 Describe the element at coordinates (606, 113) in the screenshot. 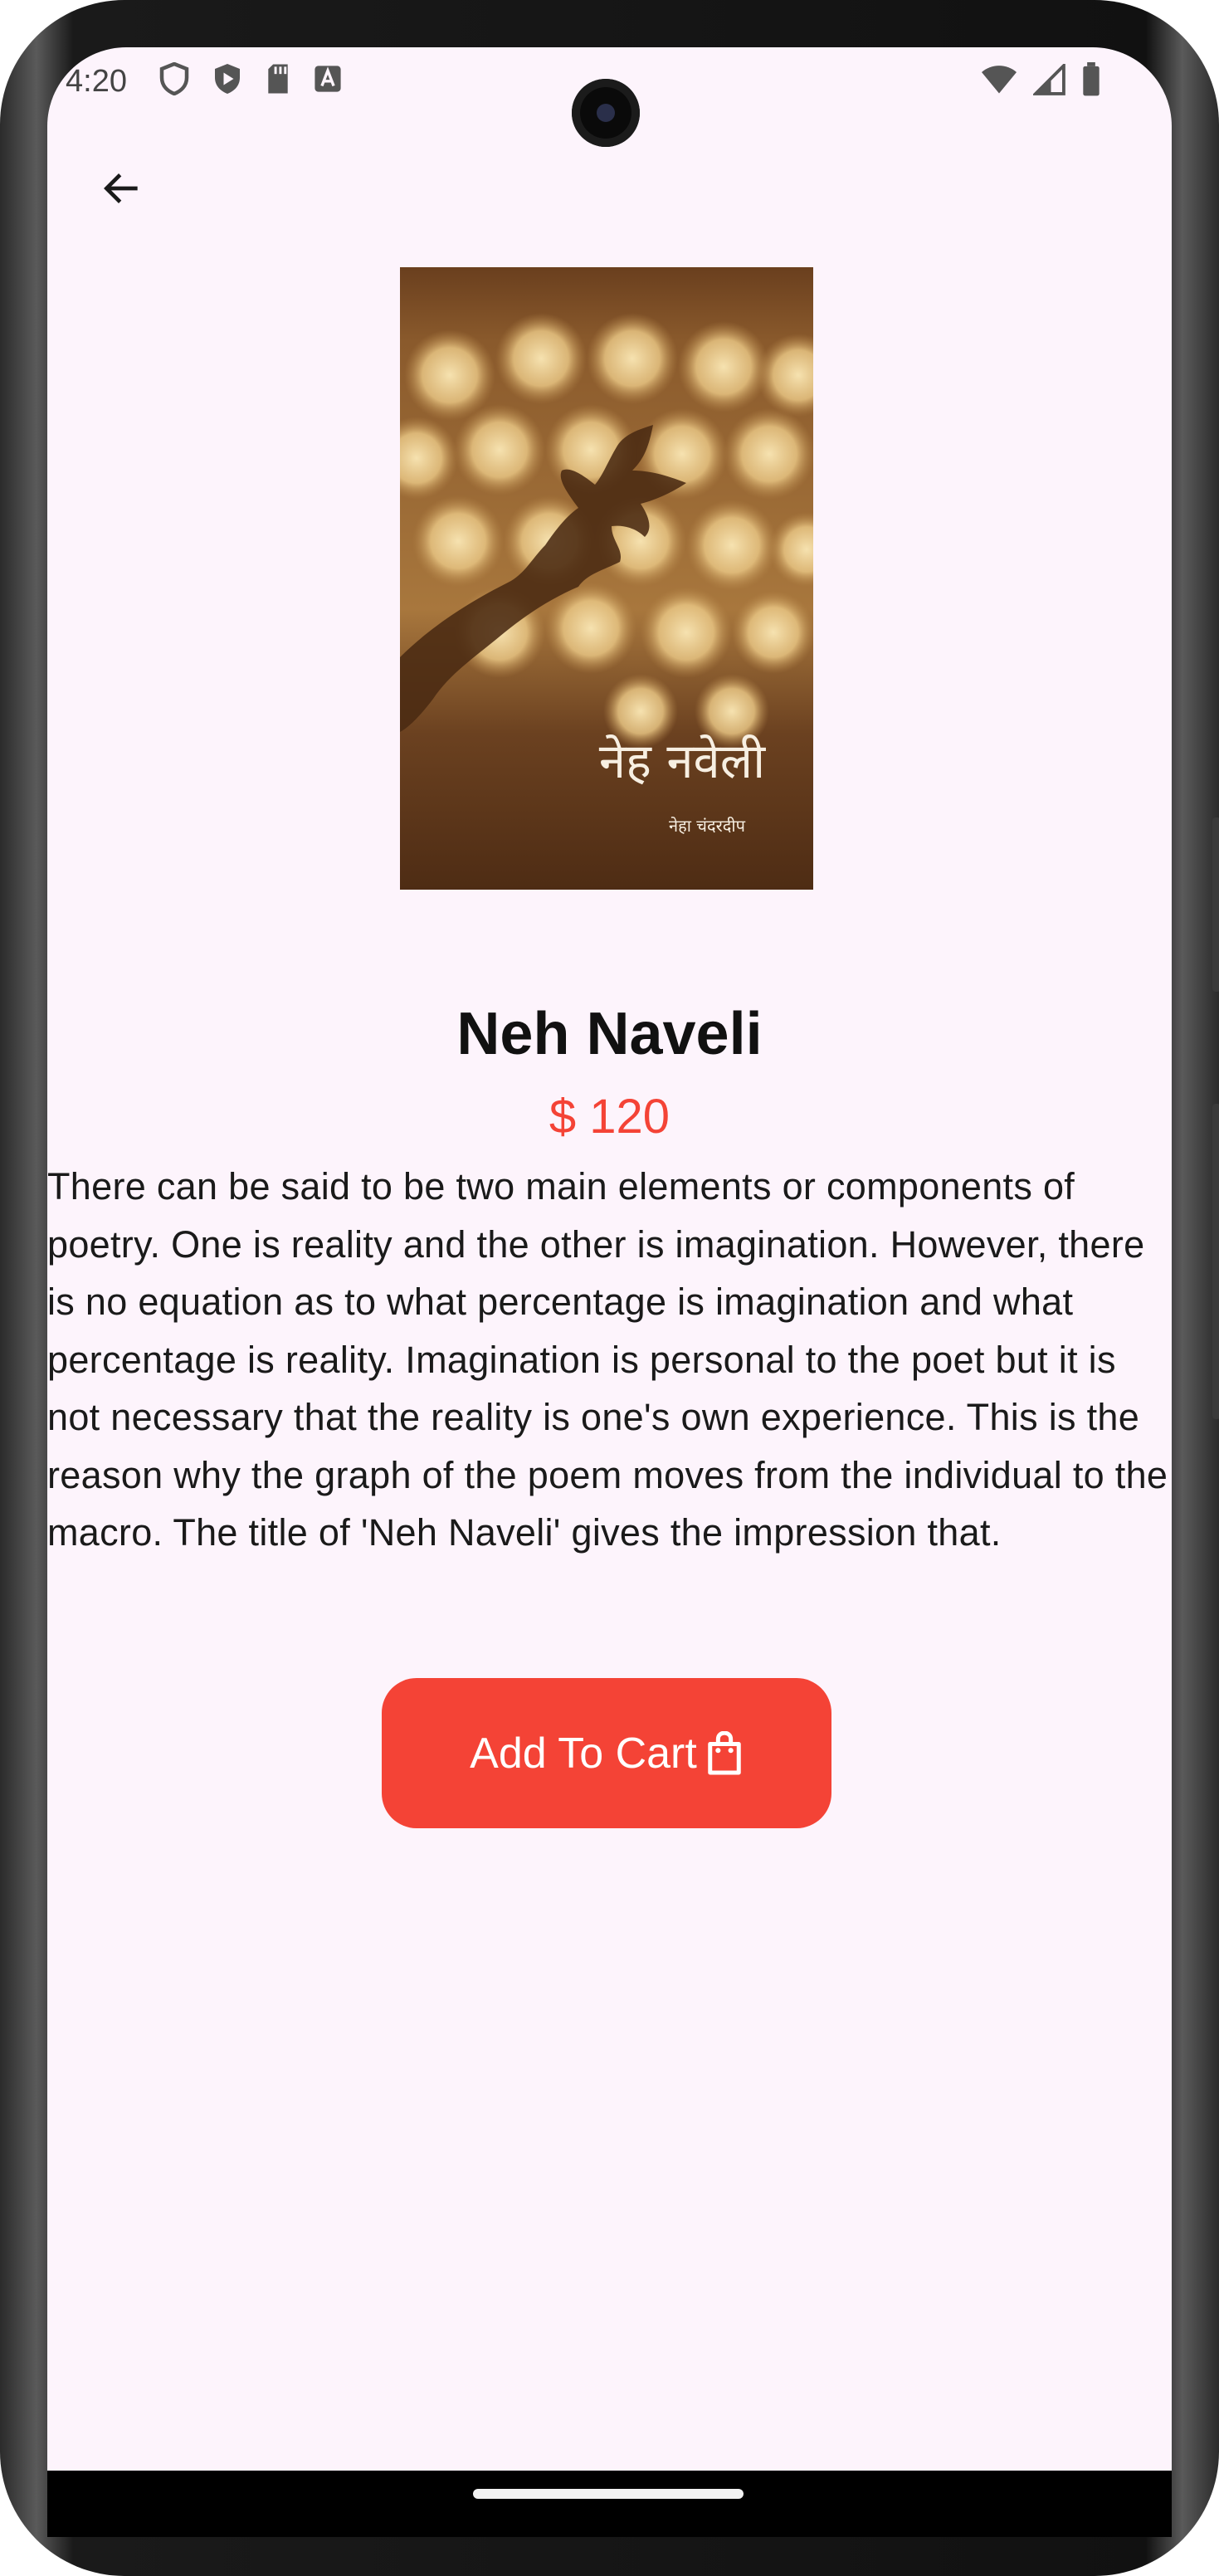

I see `front-camera` at that location.